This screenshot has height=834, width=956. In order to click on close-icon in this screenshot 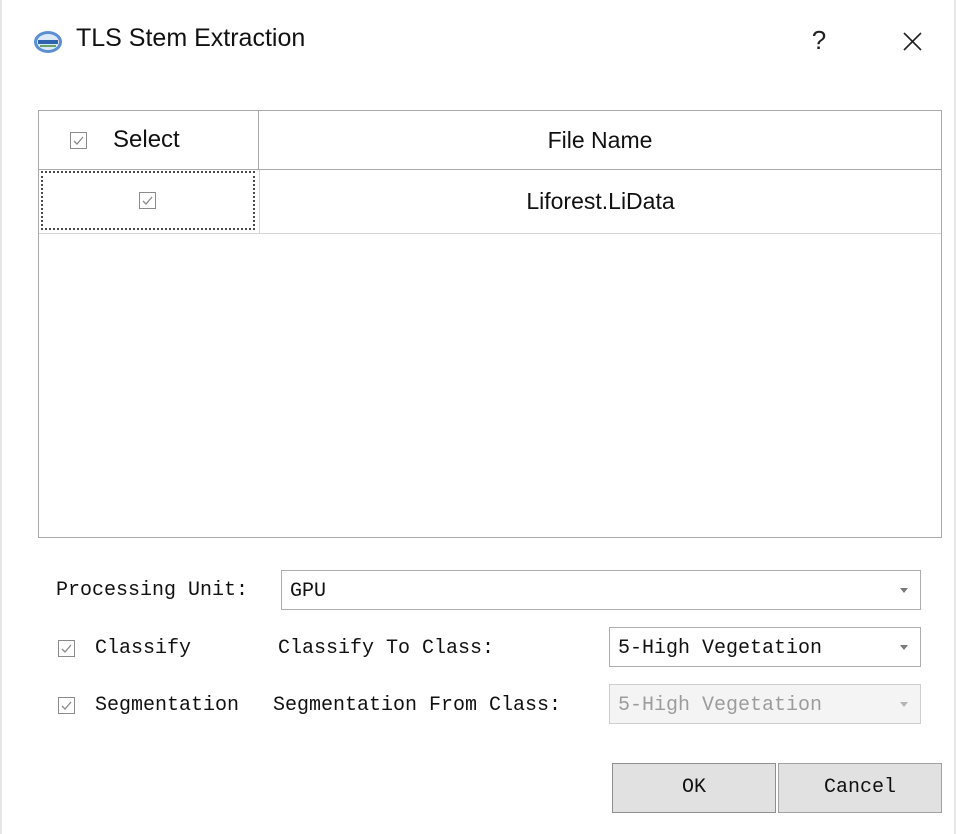, I will do `click(912, 41)`.